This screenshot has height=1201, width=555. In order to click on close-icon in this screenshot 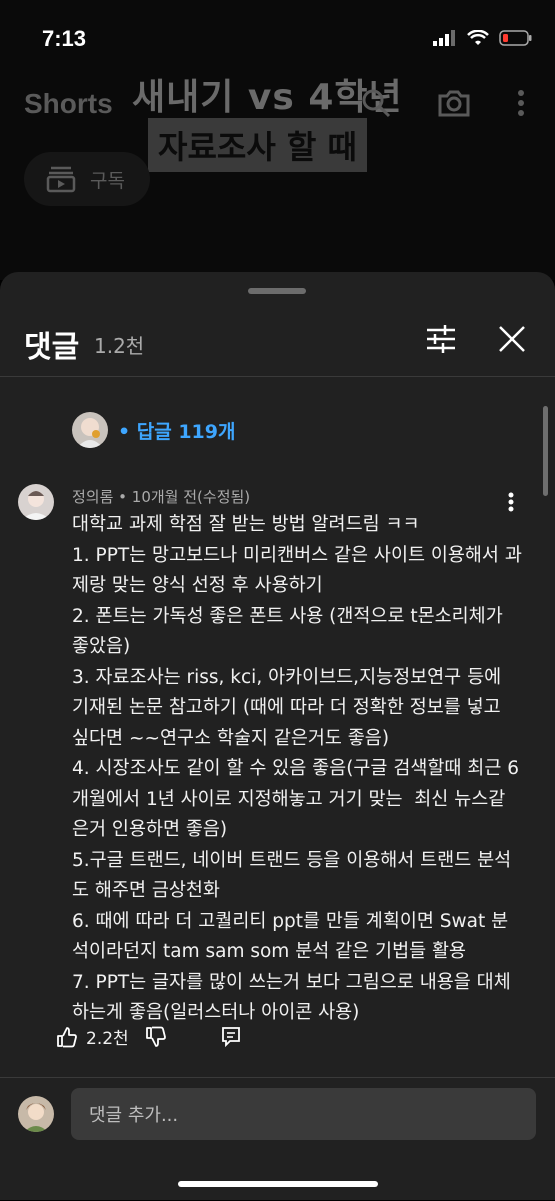, I will do `click(512, 339)`.